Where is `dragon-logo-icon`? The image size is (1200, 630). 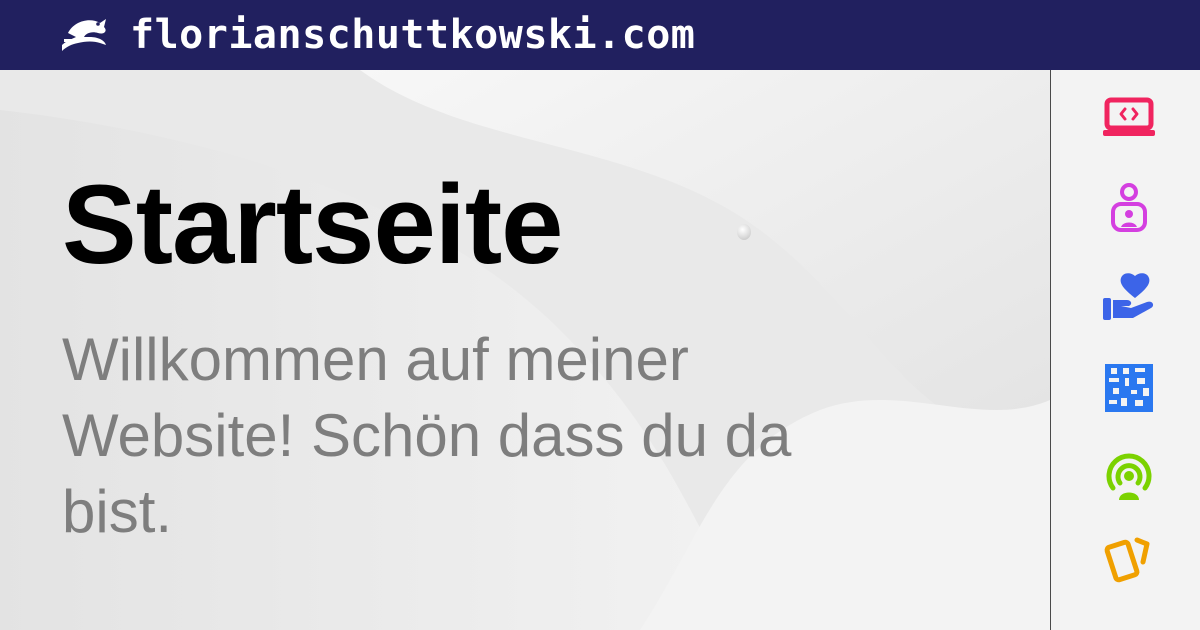
dragon-logo-icon is located at coordinates (86, 33).